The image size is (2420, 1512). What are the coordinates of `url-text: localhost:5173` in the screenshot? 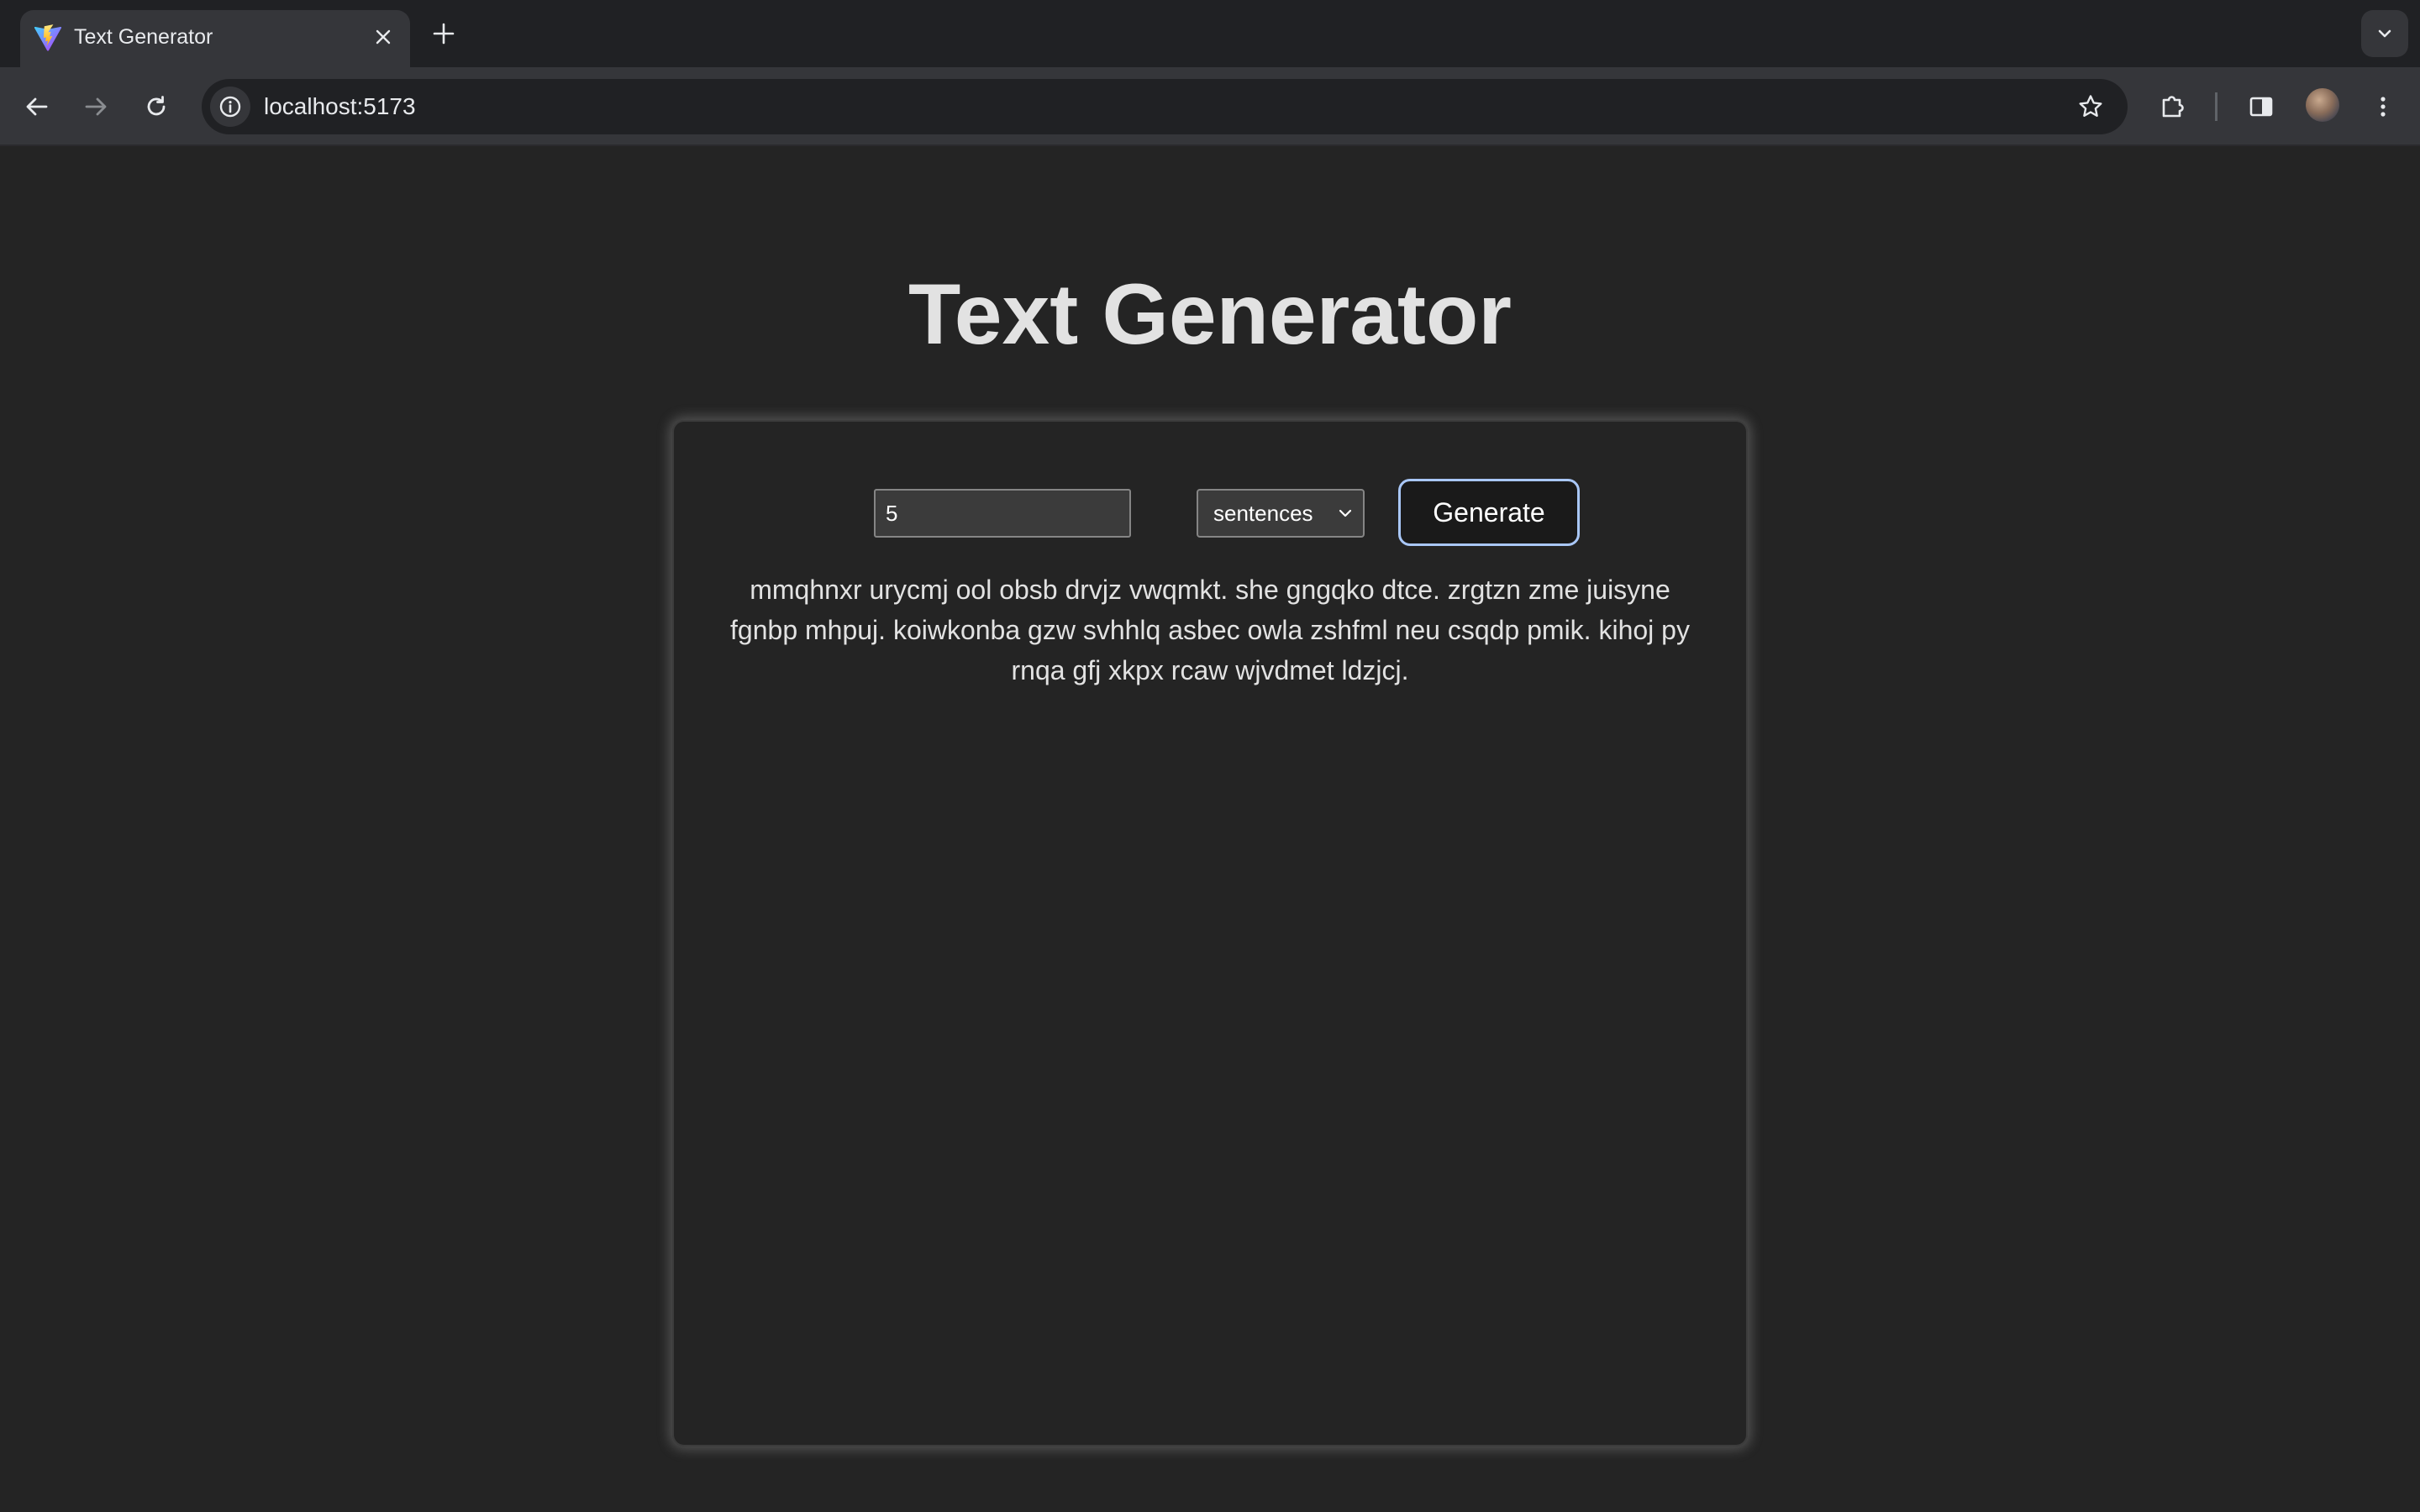 It's located at (340, 106).